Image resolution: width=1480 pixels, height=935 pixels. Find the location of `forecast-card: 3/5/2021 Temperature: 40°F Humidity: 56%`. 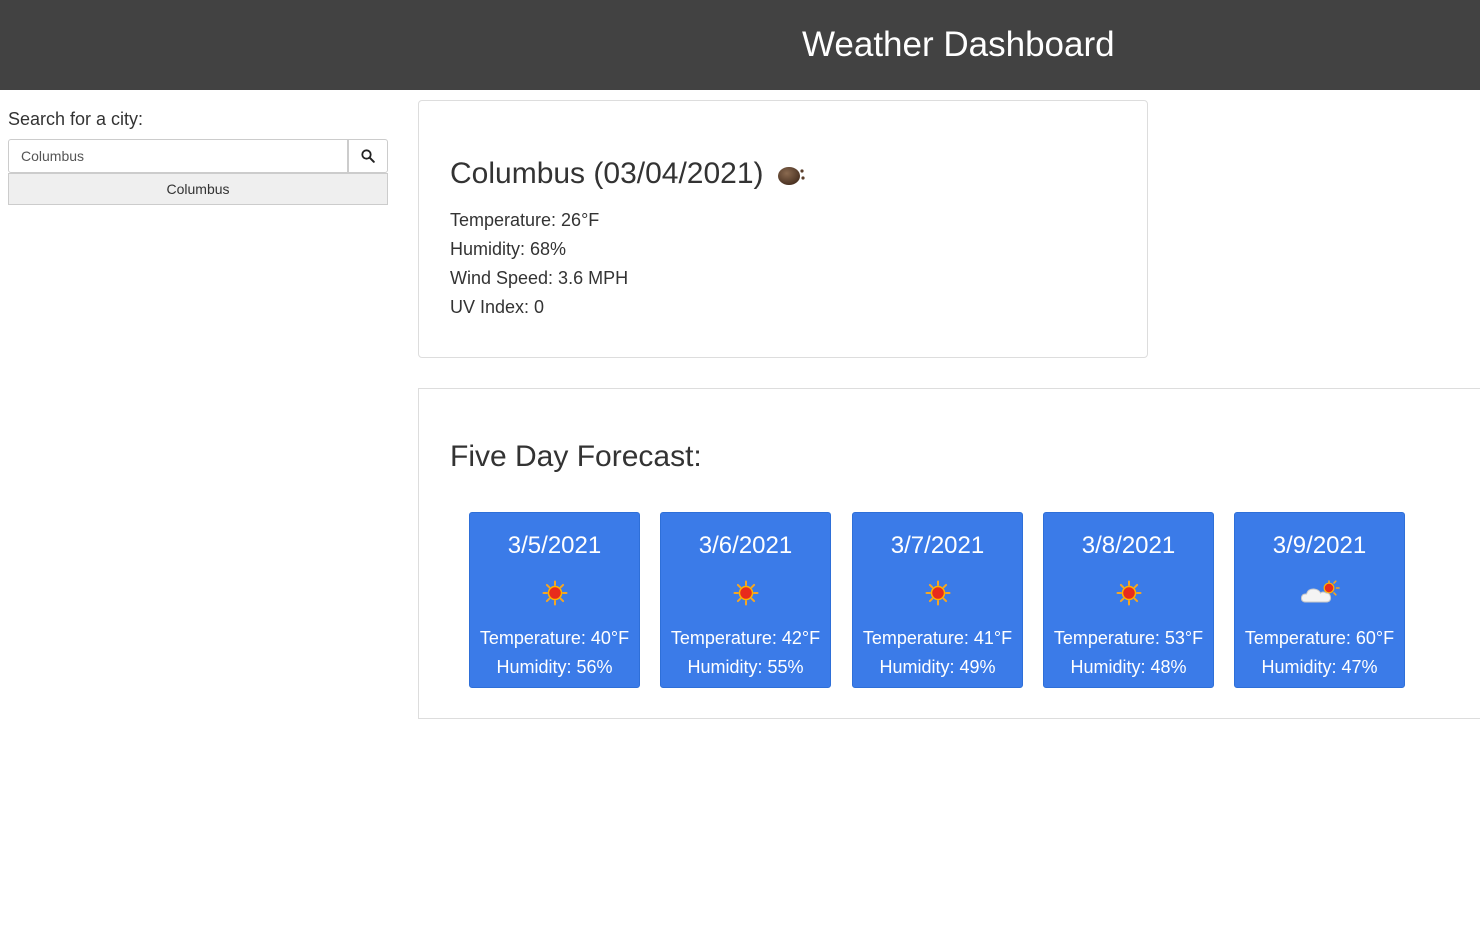

forecast-card: 3/5/2021 Temperature: 40°F Humidity: 56% is located at coordinates (554, 600).